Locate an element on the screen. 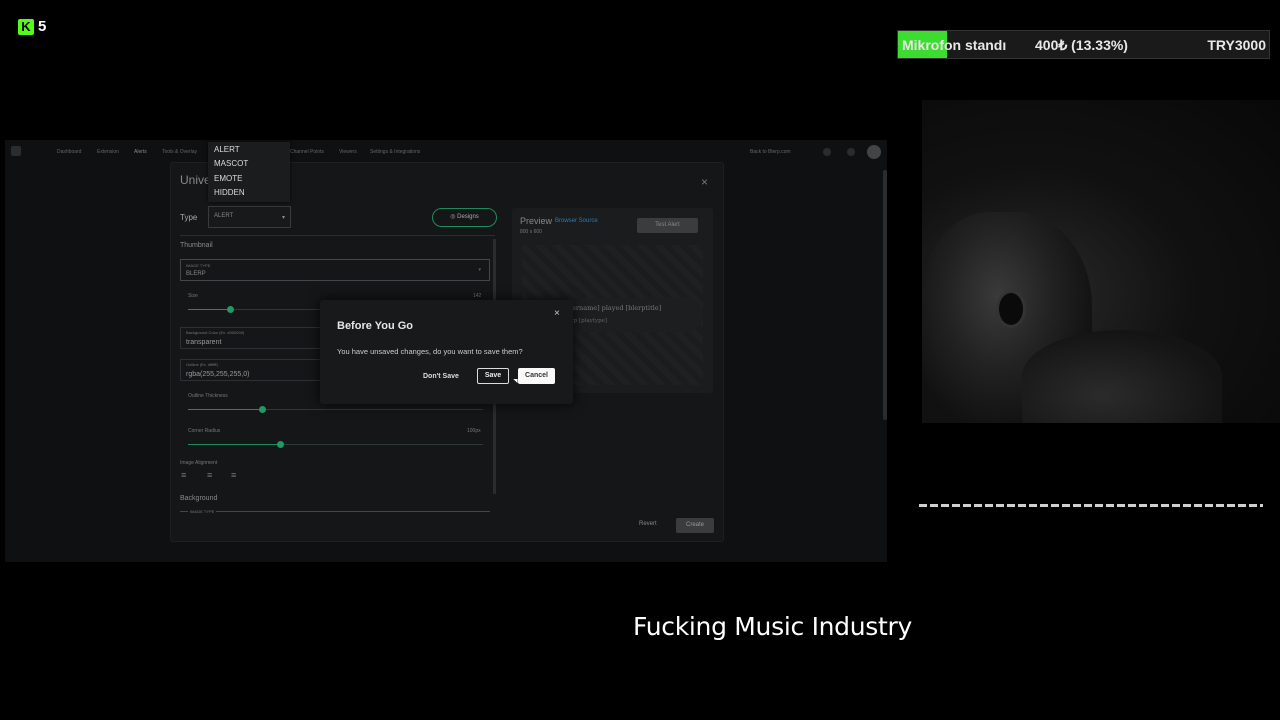 The width and height of the screenshot is (1280, 720). nav-dashboard: Dashboard is located at coordinates (69, 152).